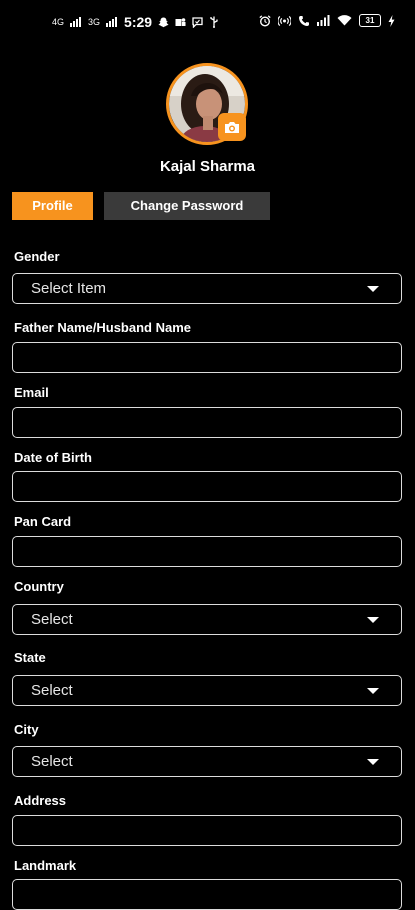 The height and width of the screenshot is (910, 415). I want to click on clock-time: 5:29, so click(138, 22).